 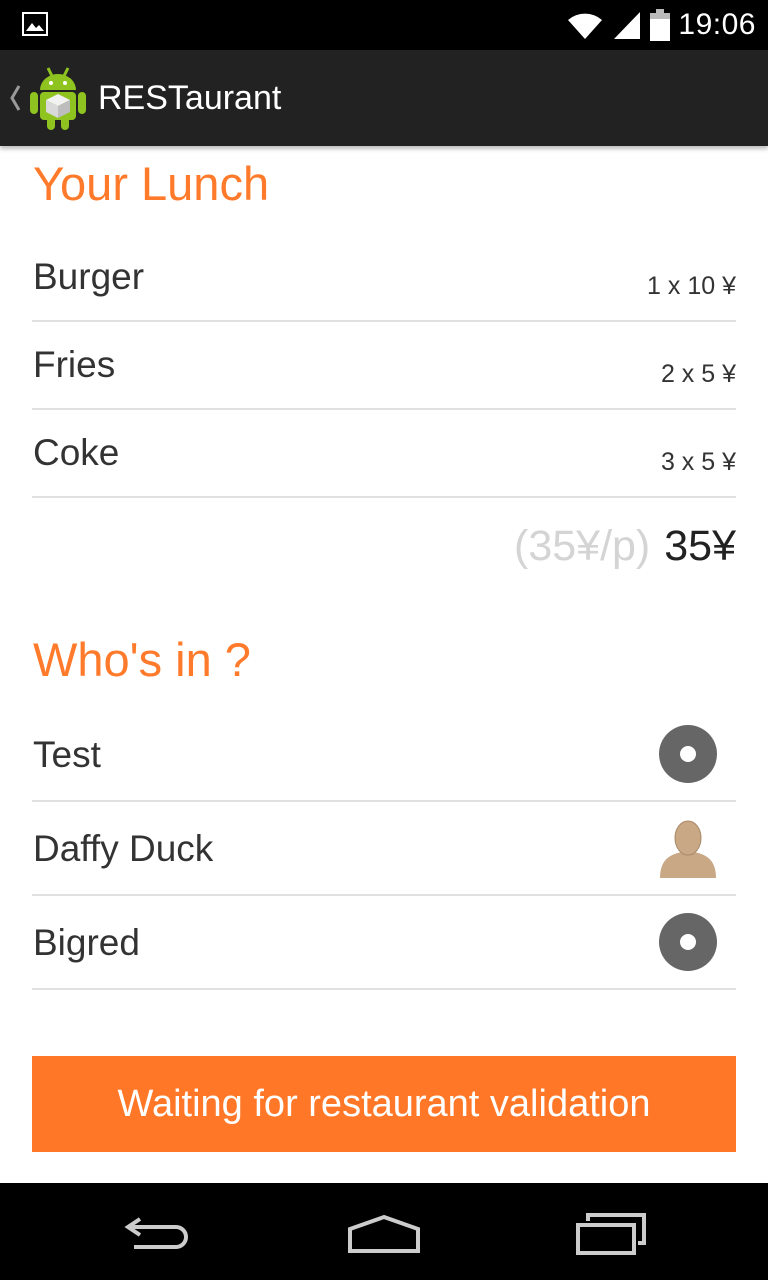 What do you see at coordinates (58, 98) in the screenshot?
I see `android-app-icon` at bounding box center [58, 98].